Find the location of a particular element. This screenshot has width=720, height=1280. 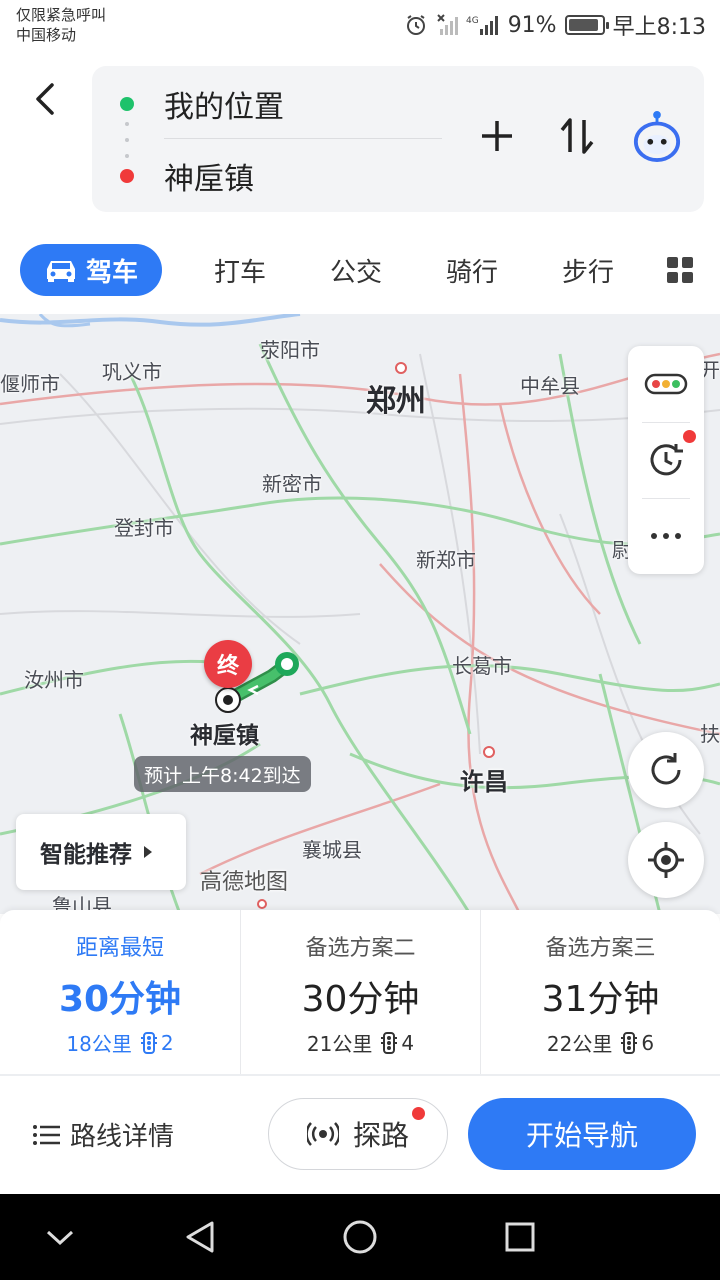

refresh-icon is located at coordinates (666, 769).